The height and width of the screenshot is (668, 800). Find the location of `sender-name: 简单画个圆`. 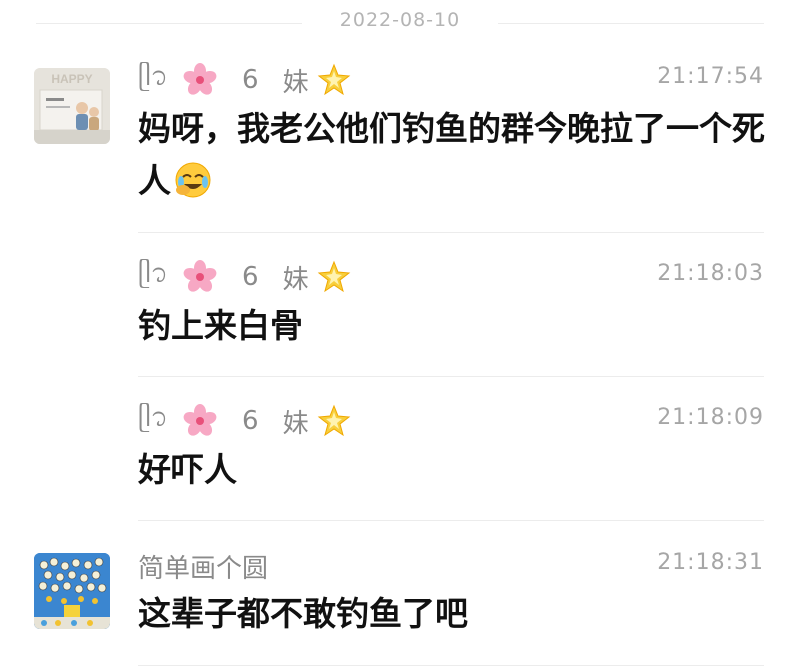

sender-name: 简单画个圆 is located at coordinates (203, 566).